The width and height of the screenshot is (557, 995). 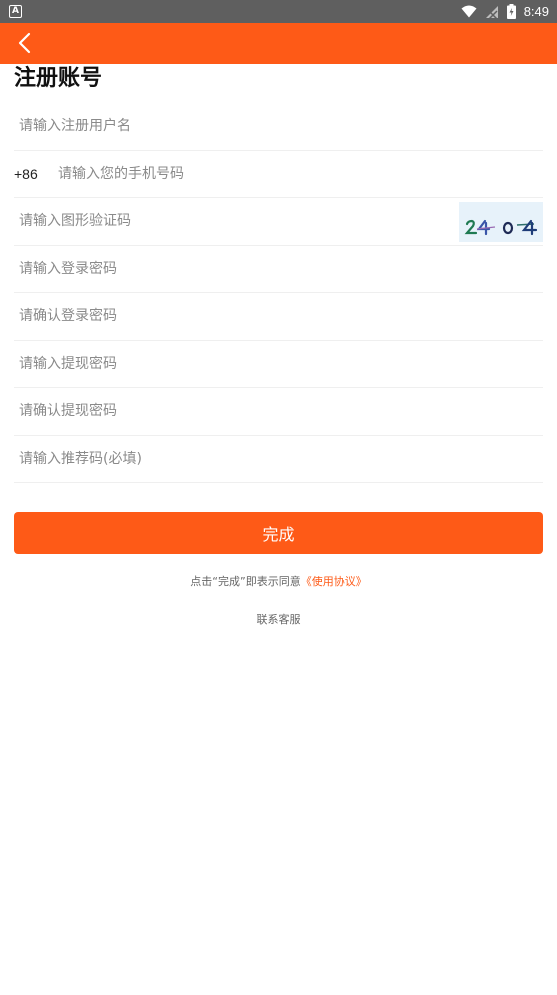 I want to click on chevron-left-icon, so click(x=24, y=43).